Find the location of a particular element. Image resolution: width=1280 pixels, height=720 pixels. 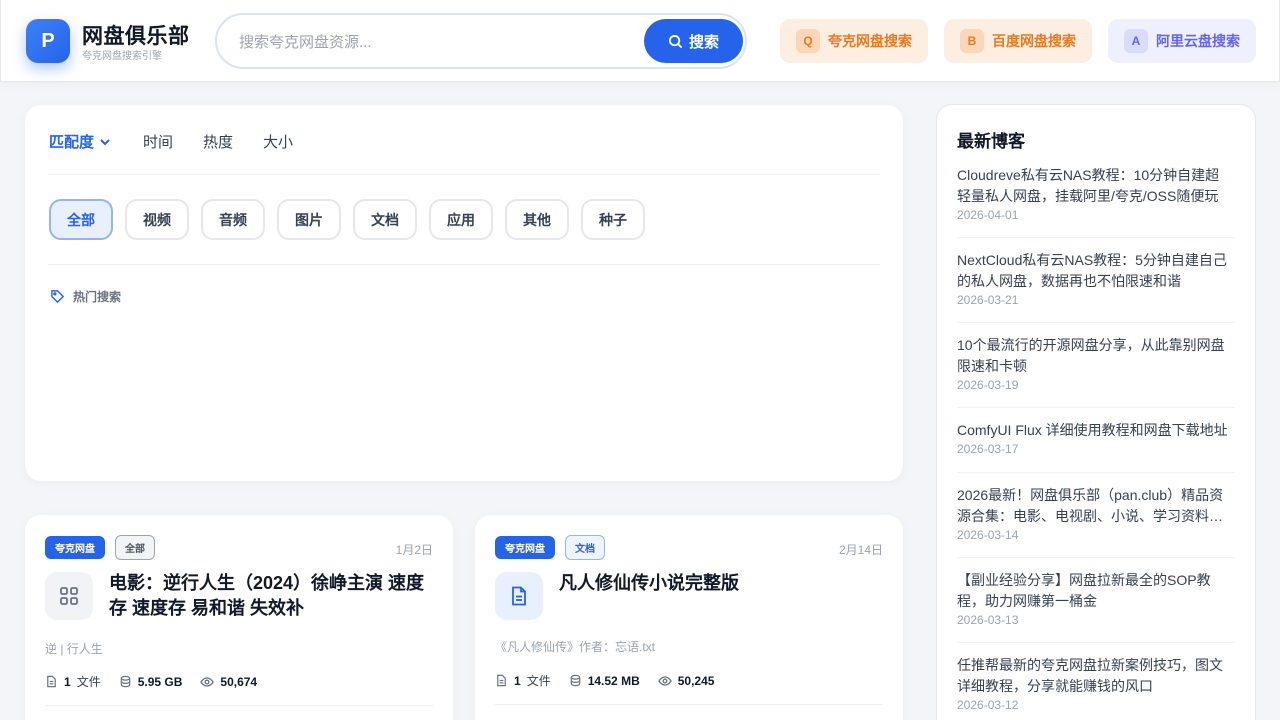

site-title: 网盘俱乐部 is located at coordinates (136, 35).